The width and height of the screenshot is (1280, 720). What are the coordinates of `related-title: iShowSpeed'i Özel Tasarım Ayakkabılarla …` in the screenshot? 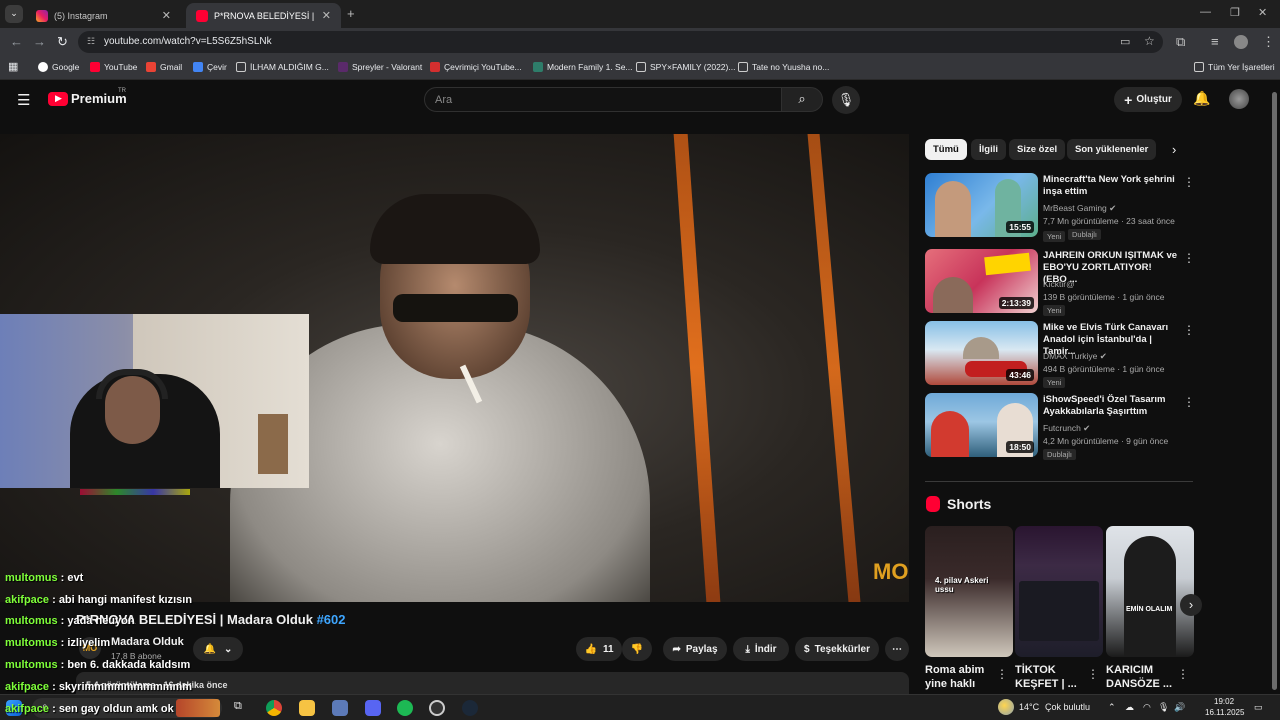 It's located at (1110, 406).